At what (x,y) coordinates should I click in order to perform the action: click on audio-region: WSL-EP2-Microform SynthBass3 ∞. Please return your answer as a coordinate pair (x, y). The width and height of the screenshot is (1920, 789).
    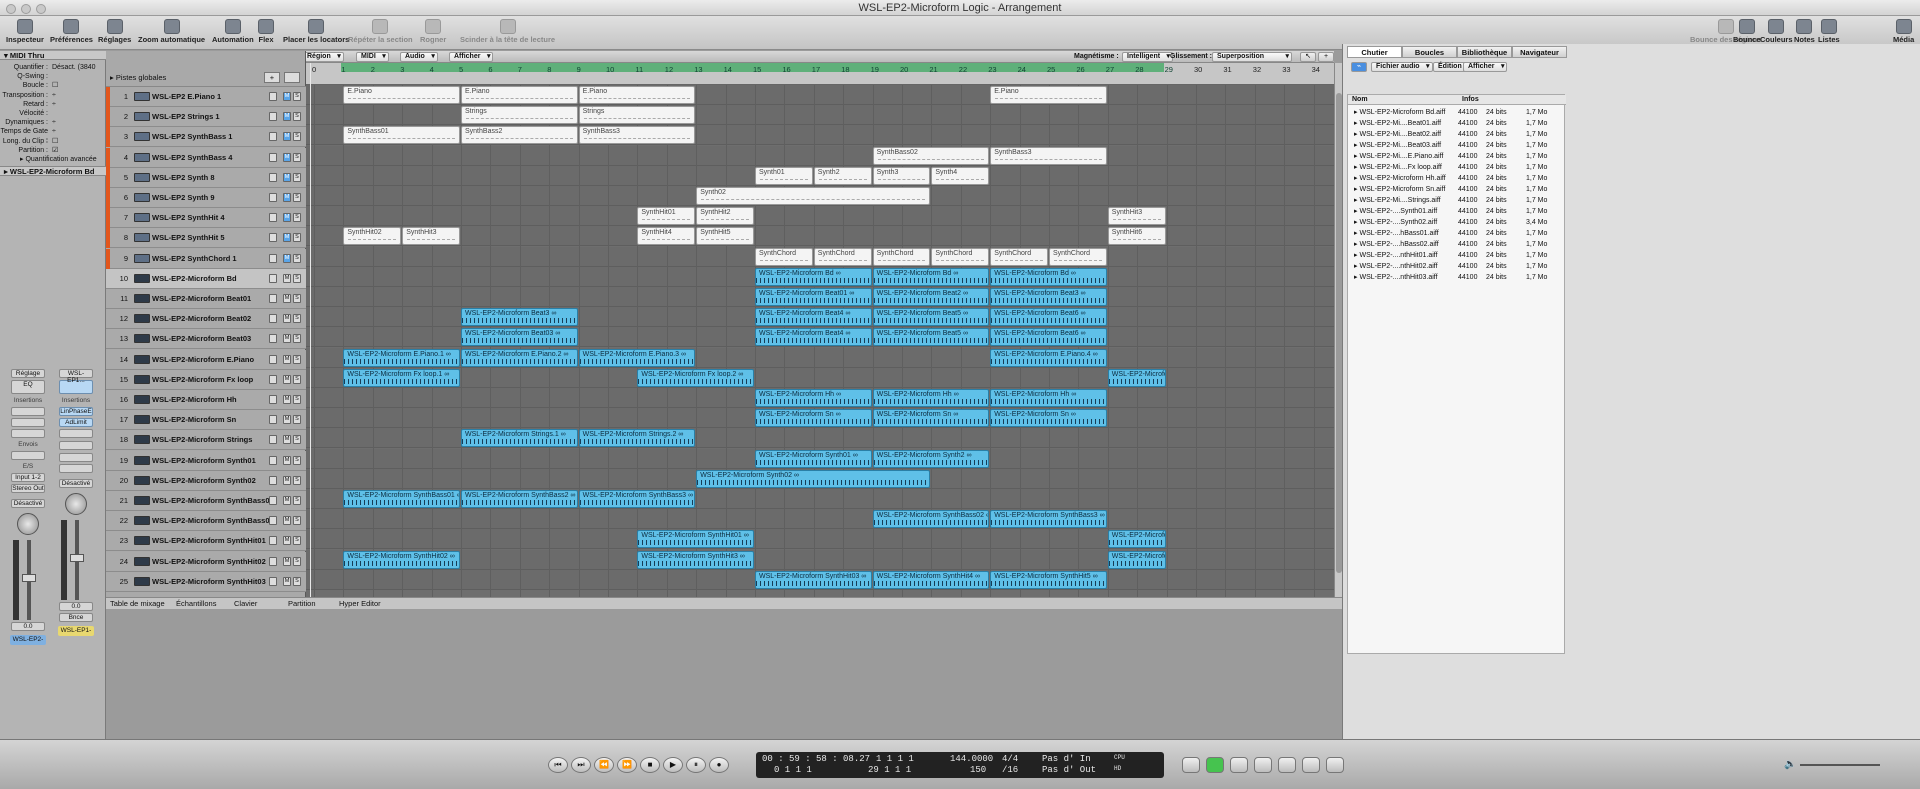
    Looking at the image, I should click on (1048, 519).